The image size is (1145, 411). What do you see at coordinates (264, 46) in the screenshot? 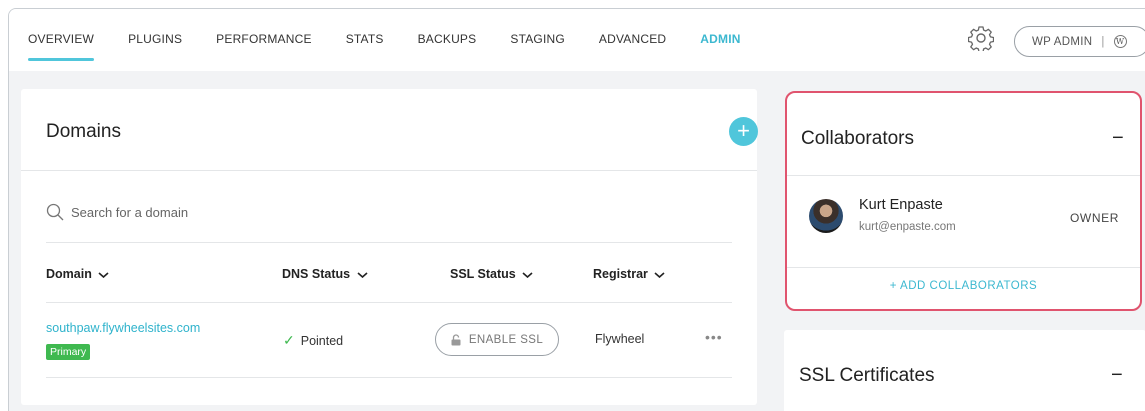
I see `tab-performance: PERFORMANCE` at bounding box center [264, 46].